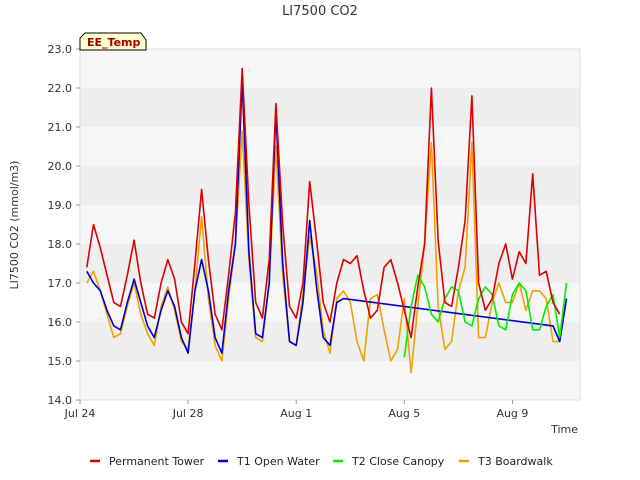 This screenshot has height=480, width=640. I want to click on y-tick-label: 17.0, so click(60, 283).